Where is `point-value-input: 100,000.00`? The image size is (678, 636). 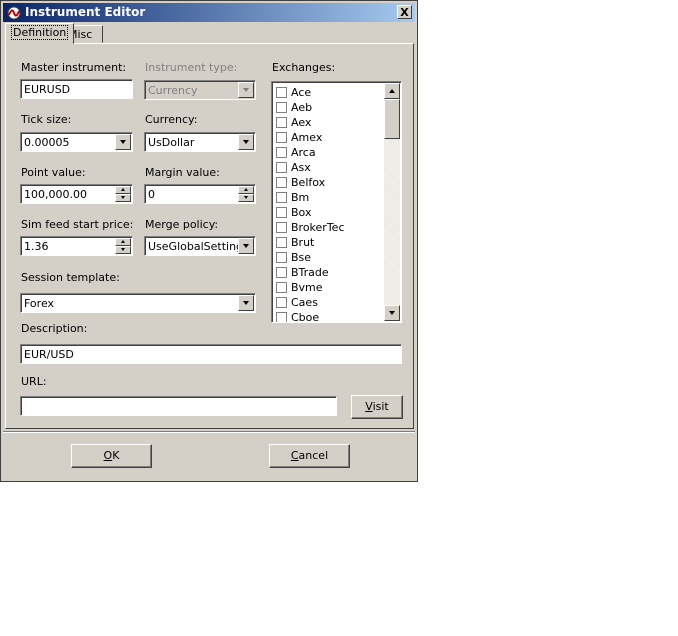 point-value-input: 100,000.00 is located at coordinates (76, 194).